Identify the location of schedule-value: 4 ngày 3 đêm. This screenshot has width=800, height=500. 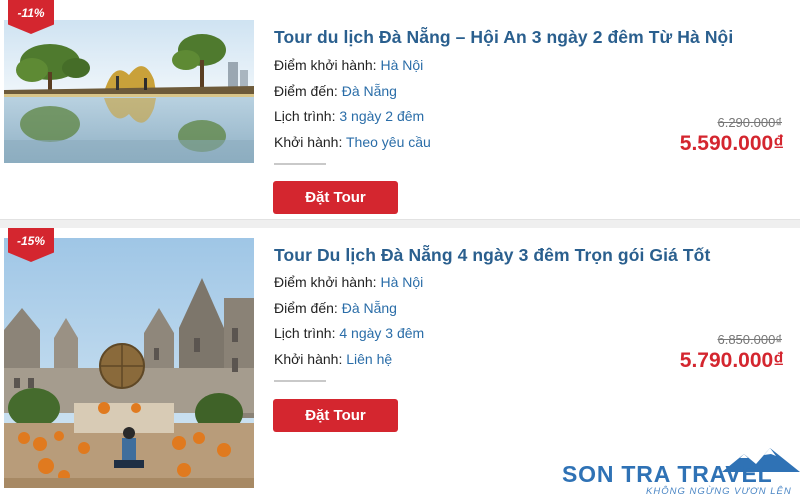
(381, 333).